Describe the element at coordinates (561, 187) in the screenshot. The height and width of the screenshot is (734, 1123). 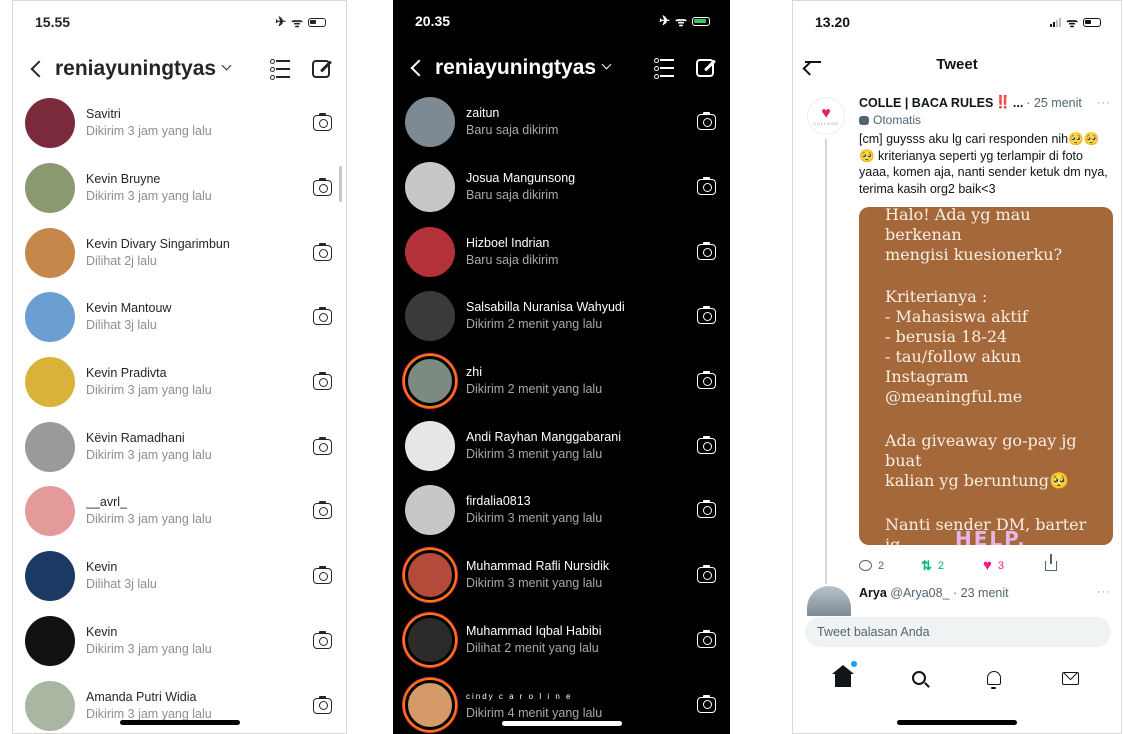
I see `list-item: Josua Mangunsong Baru saja dikirim` at that location.